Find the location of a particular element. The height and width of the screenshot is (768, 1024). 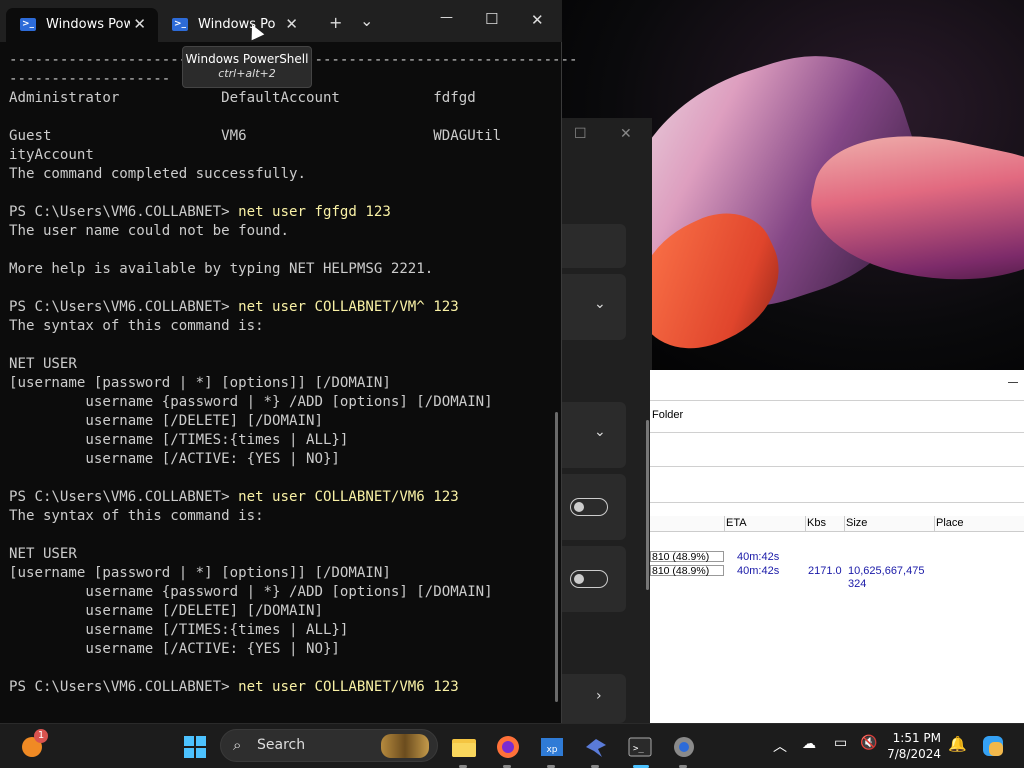

console-command: net user COLLABNET/VM6 123 is located at coordinates (348, 497).